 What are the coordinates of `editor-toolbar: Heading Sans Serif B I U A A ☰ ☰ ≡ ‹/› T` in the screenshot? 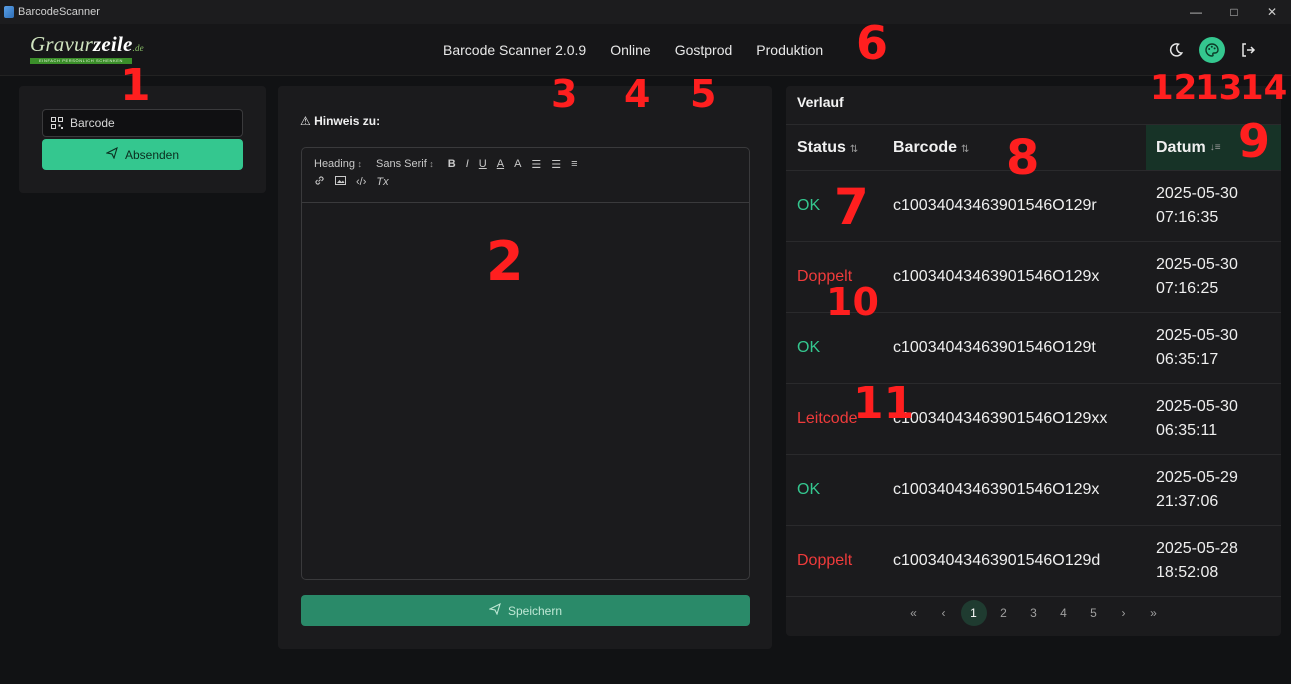 It's located at (525, 175).